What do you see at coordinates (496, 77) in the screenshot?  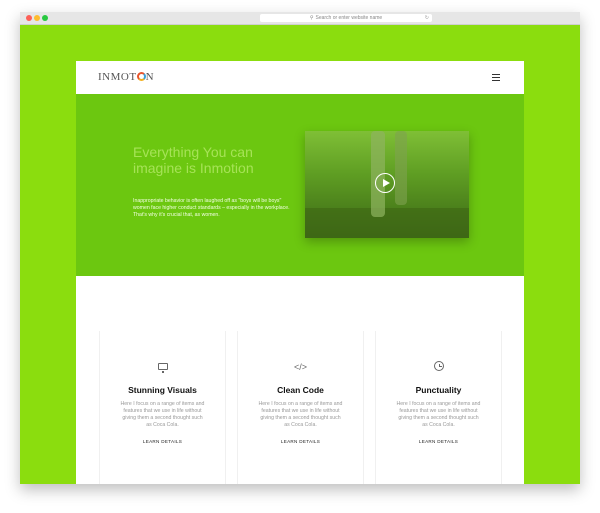 I see `hamburger-menu-icon` at bounding box center [496, 77].